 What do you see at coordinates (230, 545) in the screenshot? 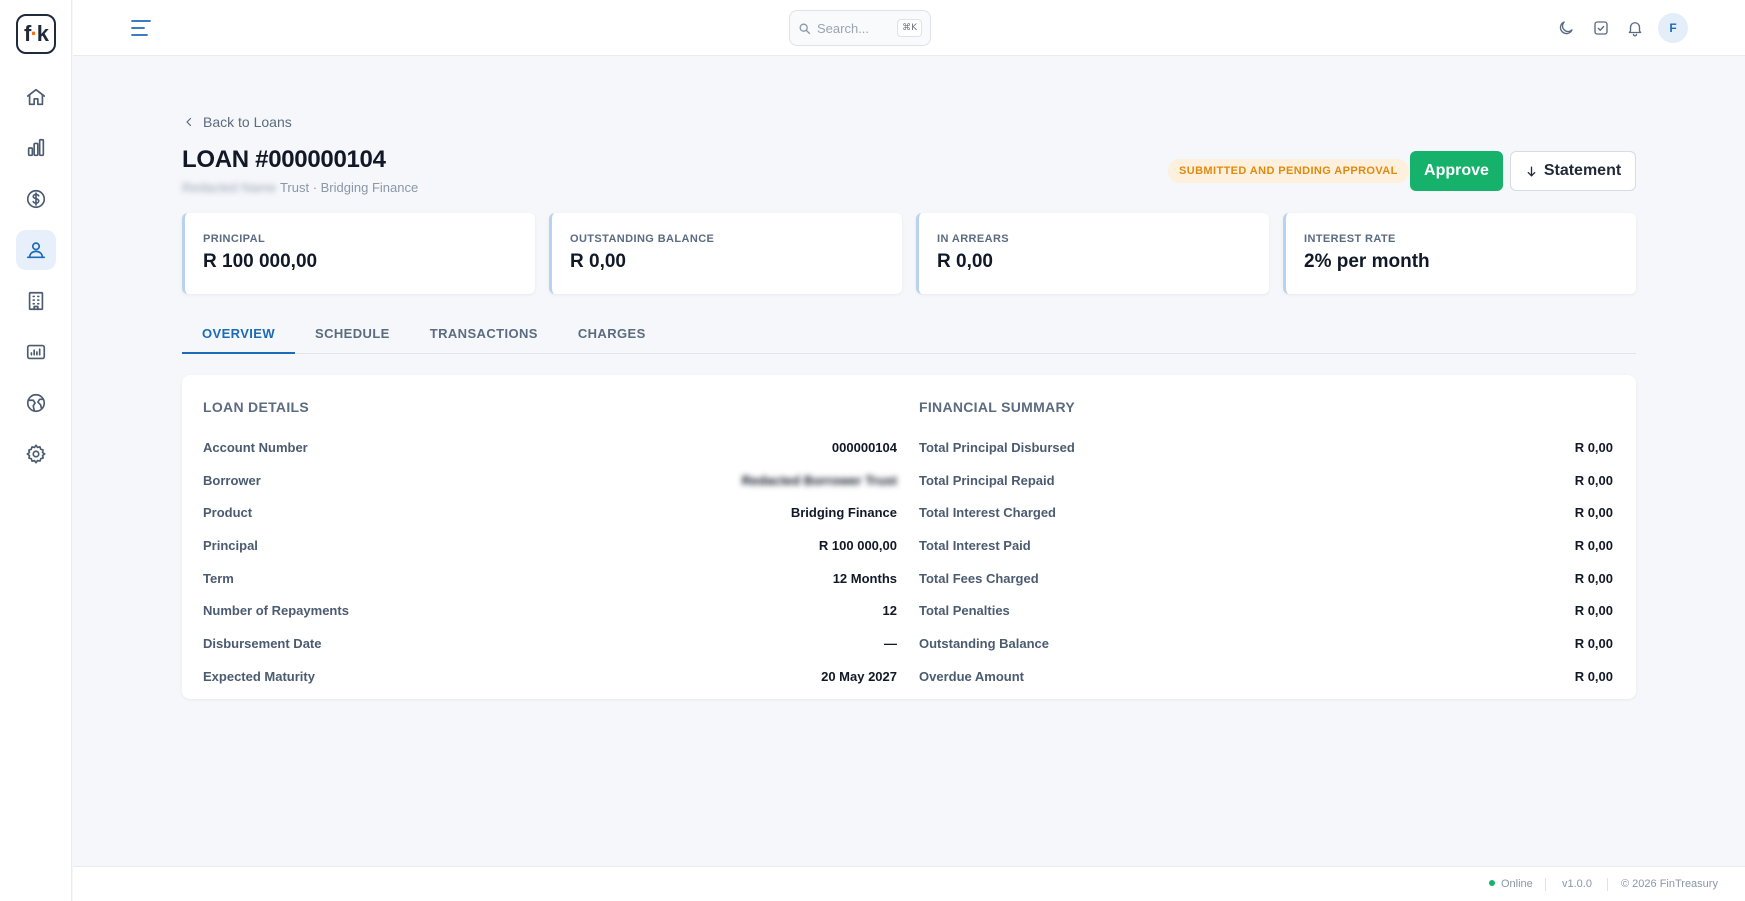
I see `detail-label: Principal` at bounding box center [230, 545].